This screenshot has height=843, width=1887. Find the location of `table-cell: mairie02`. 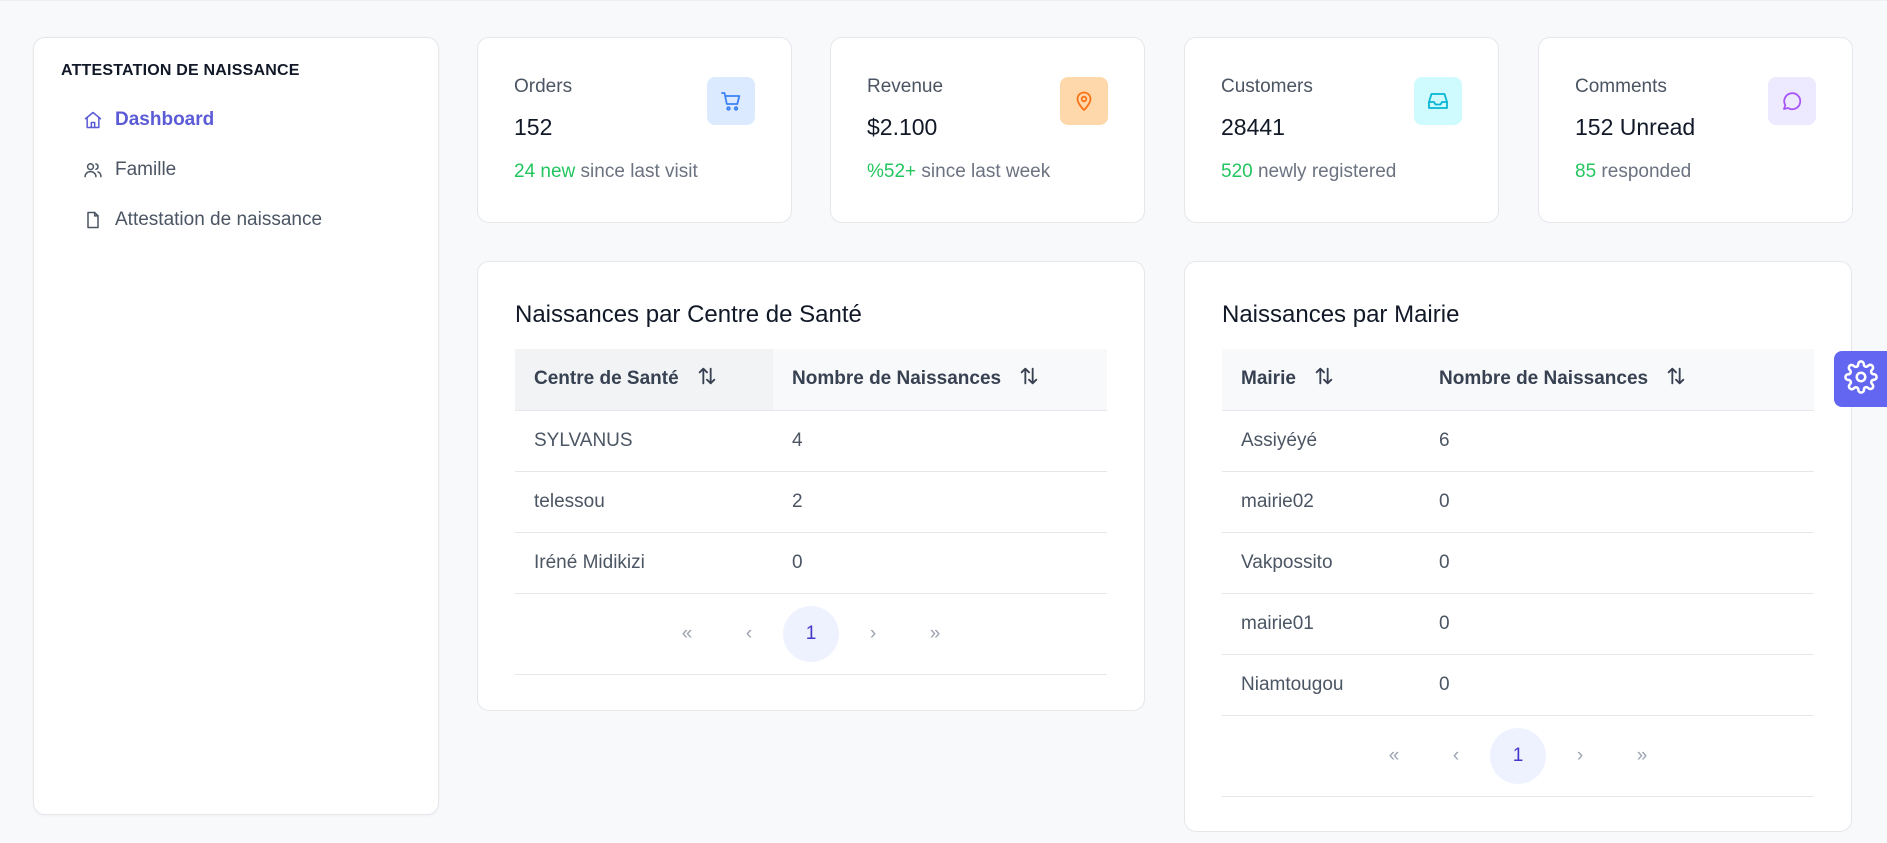

table-cell: mairie02 is located at coordinates (1321, 502).